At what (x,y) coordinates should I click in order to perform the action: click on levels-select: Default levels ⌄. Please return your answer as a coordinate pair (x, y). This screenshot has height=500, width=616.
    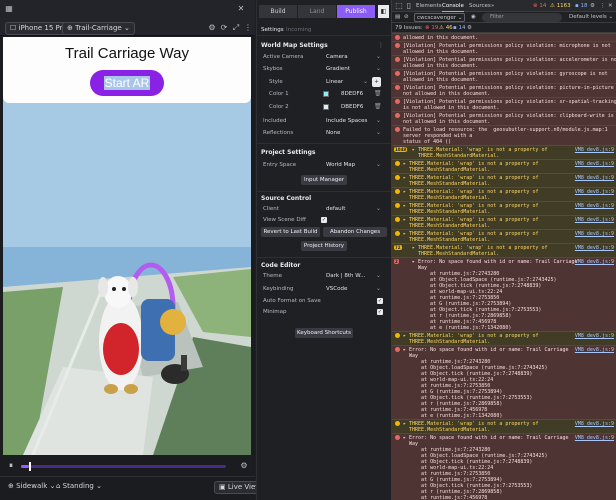
    Looking at the image, I should click on (591, 17).